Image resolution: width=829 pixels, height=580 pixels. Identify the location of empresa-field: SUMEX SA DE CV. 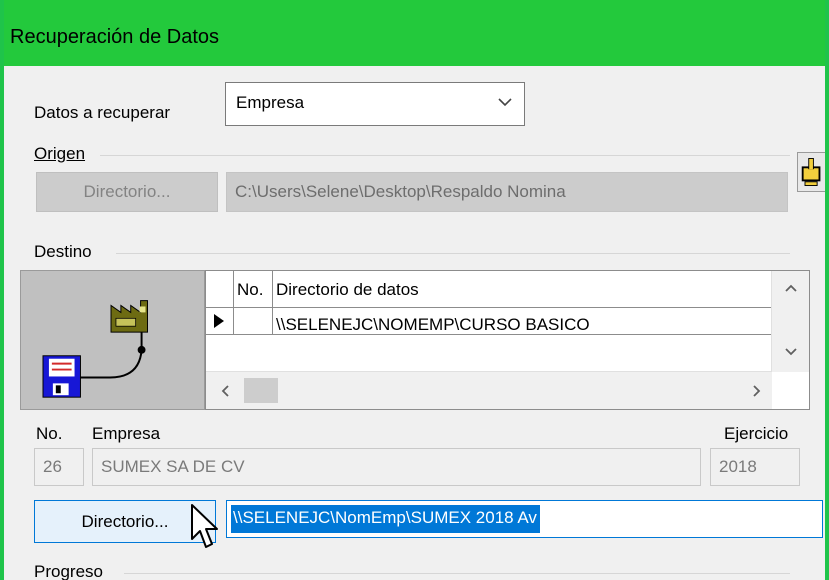
(396, 467).